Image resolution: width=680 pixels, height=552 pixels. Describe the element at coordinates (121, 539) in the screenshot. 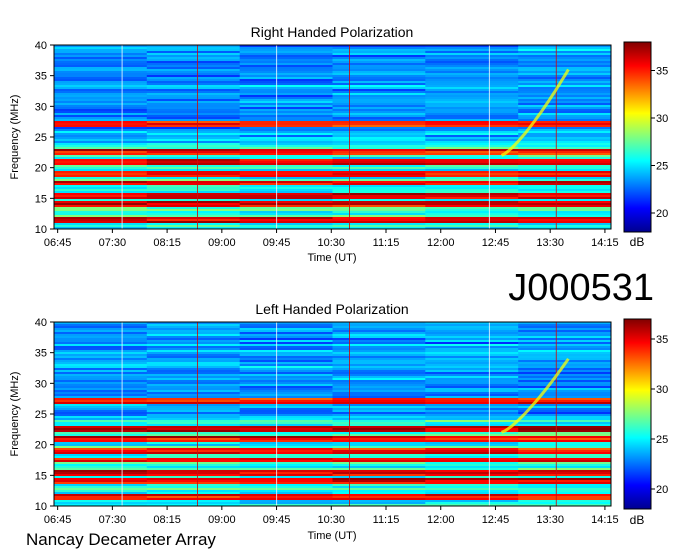

I see `footer-label: Nancay Decameter Array` at that location.